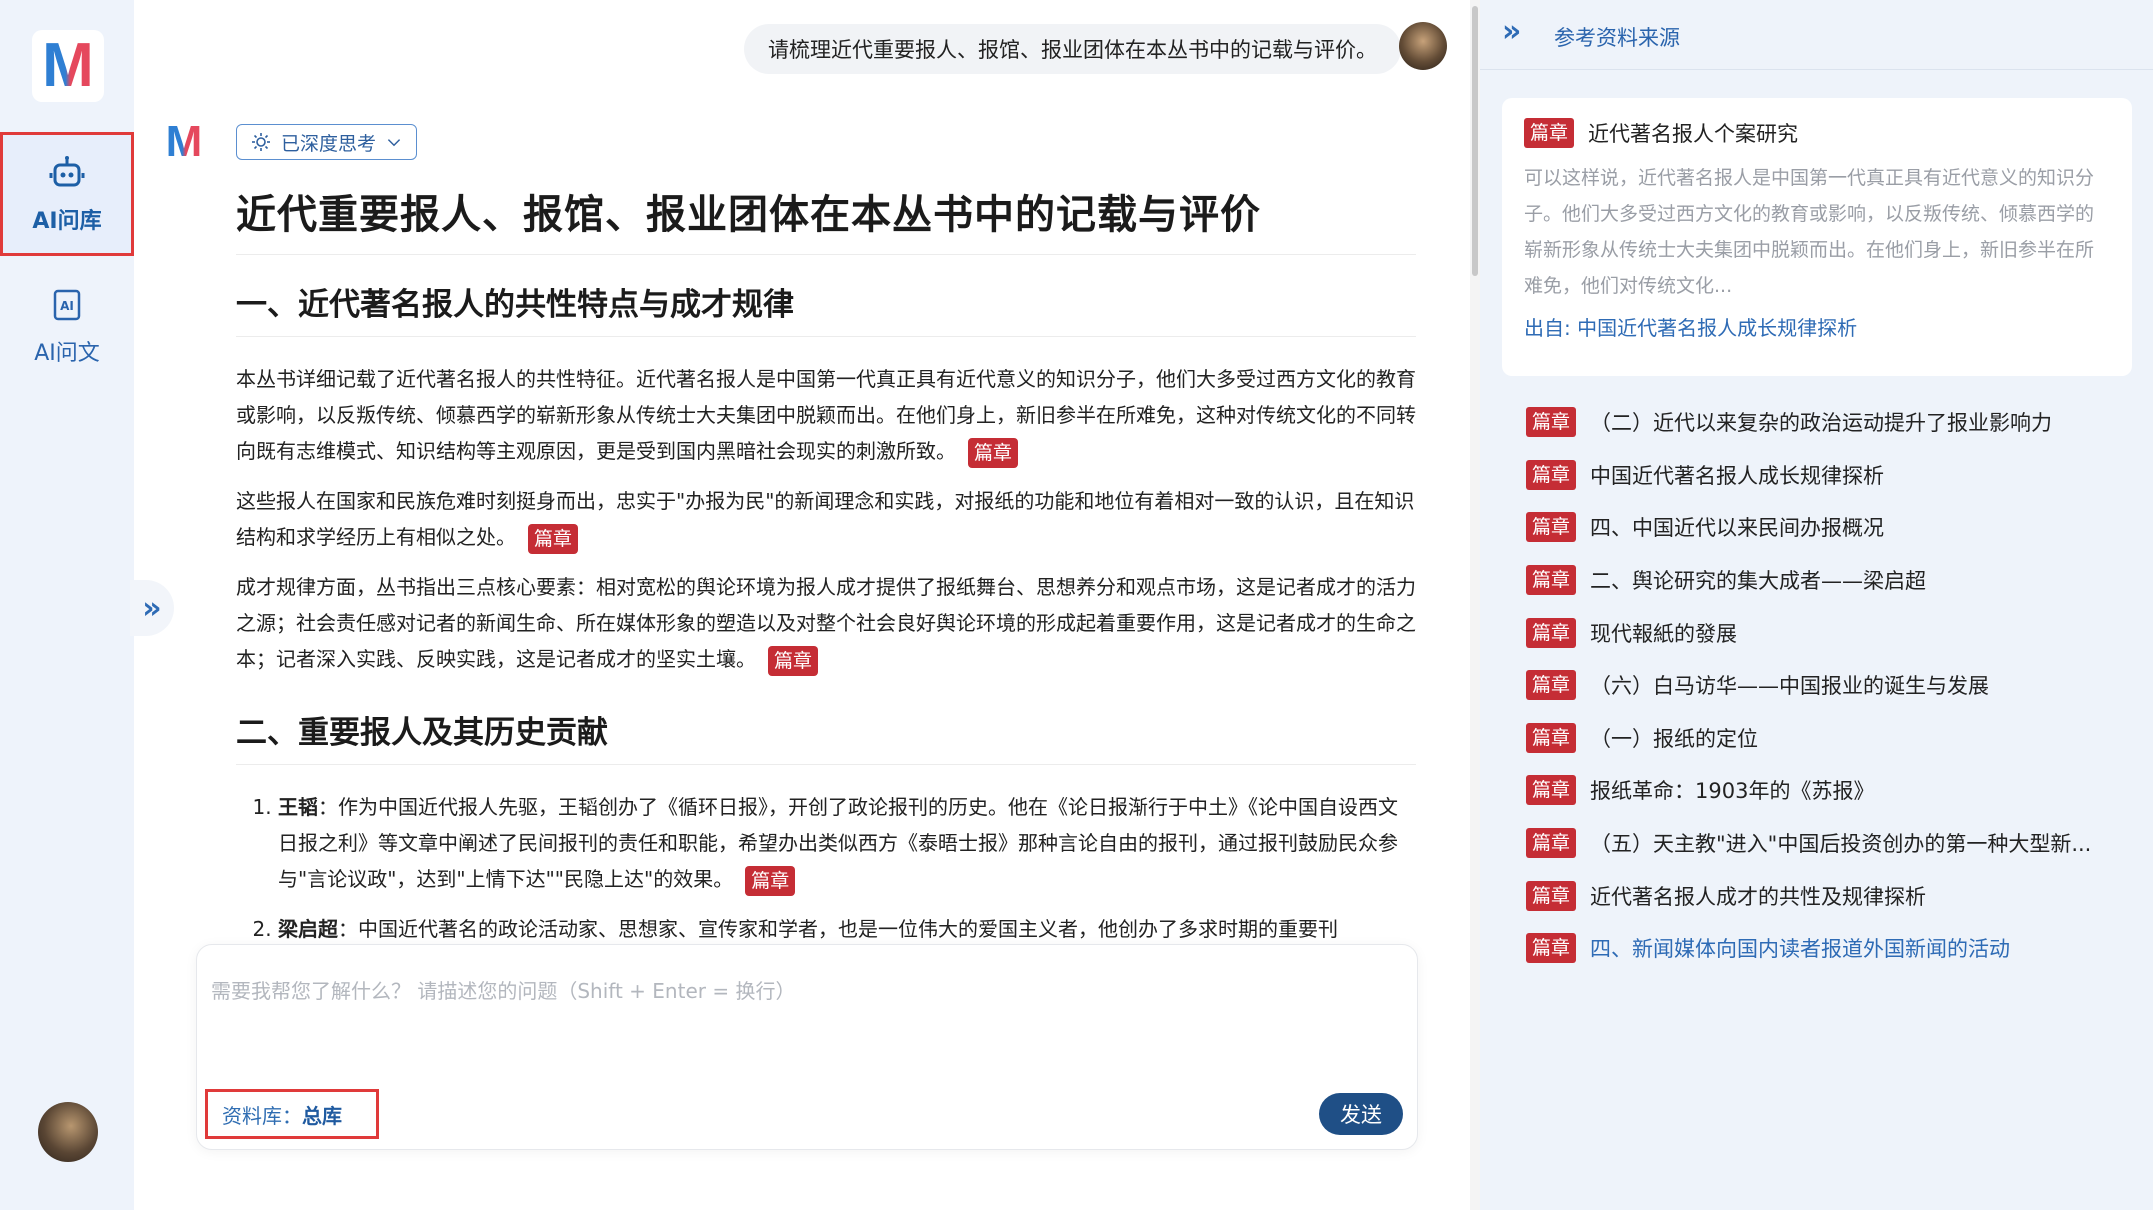  I want to click on library-value: 总库, so click(322, 1115).